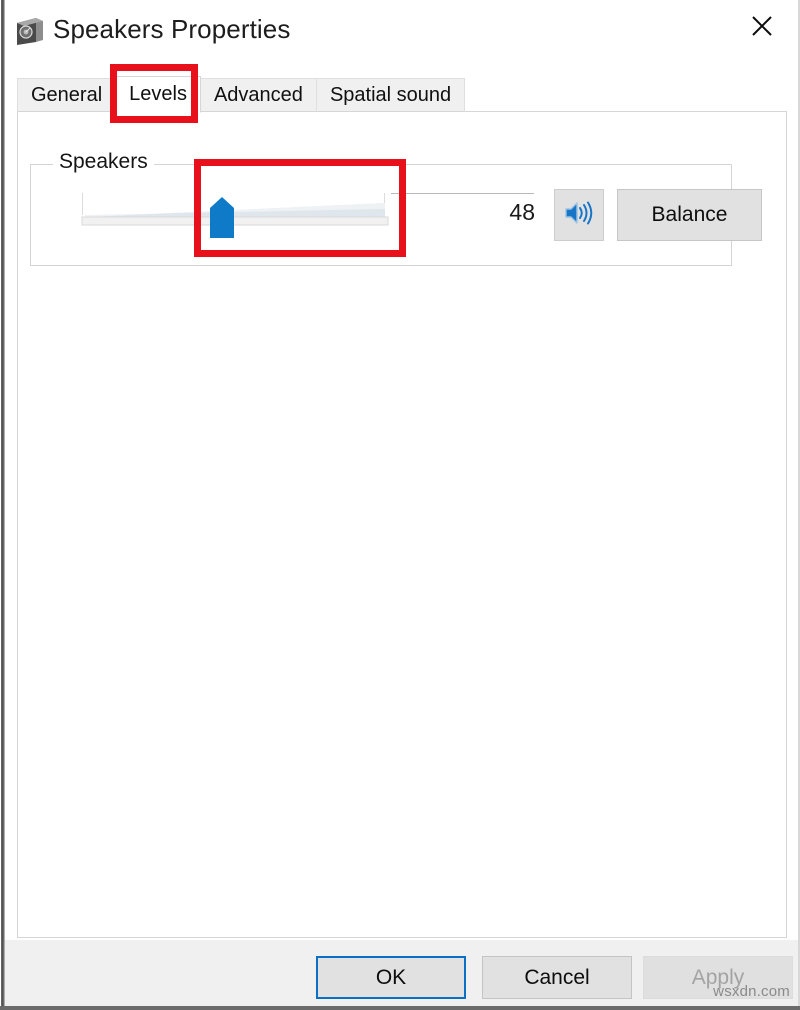 This screenshot has height=1010, width=800. I want to click on slider-track, so click(236, 215).